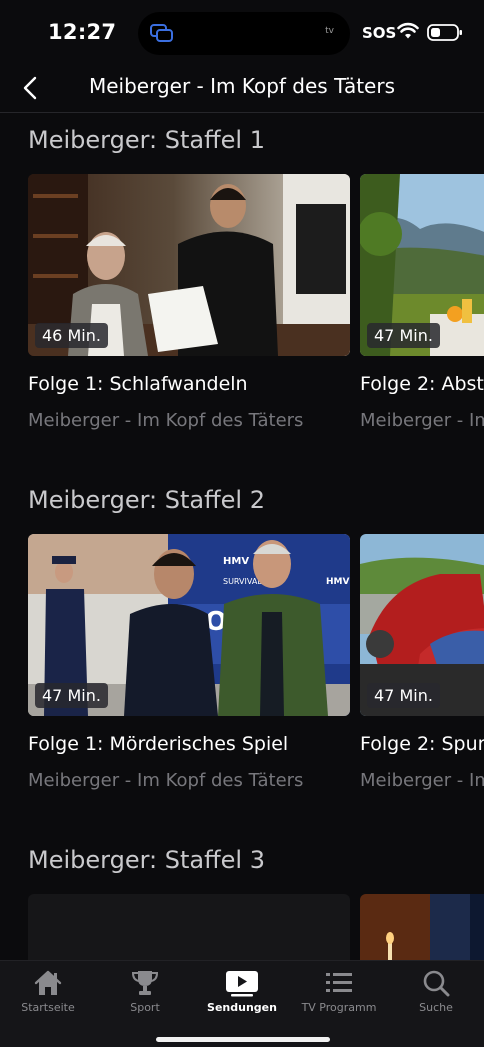  Describe the element at coordinates (82, 32) in the screenshot. I see `status-time: 12:27` at that location.